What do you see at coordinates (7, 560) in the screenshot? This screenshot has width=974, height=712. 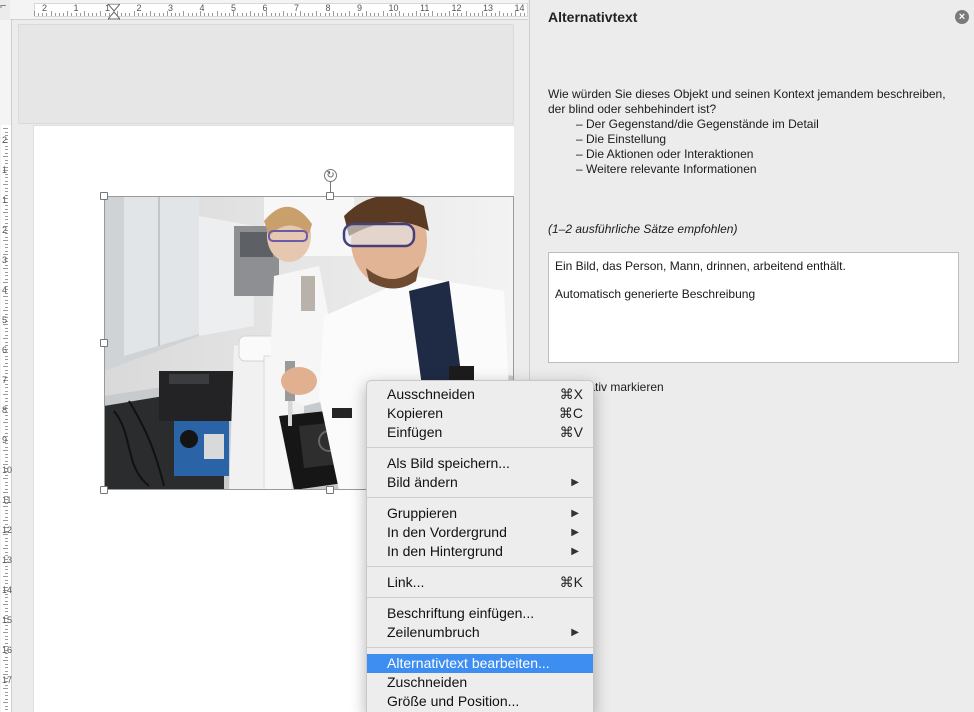 I see `ruler-number: 13` at bounding box center [7, 560].